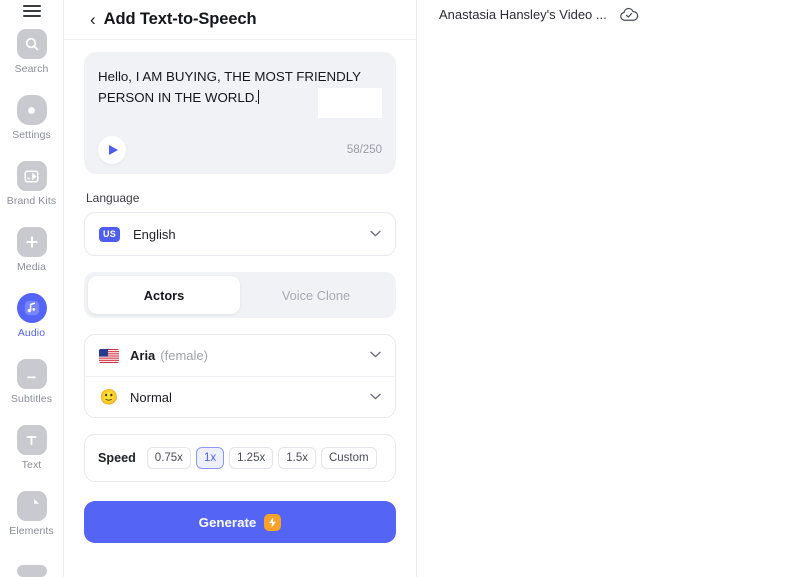  I want to click on sidebar-item-overflow, so click(31, 562).